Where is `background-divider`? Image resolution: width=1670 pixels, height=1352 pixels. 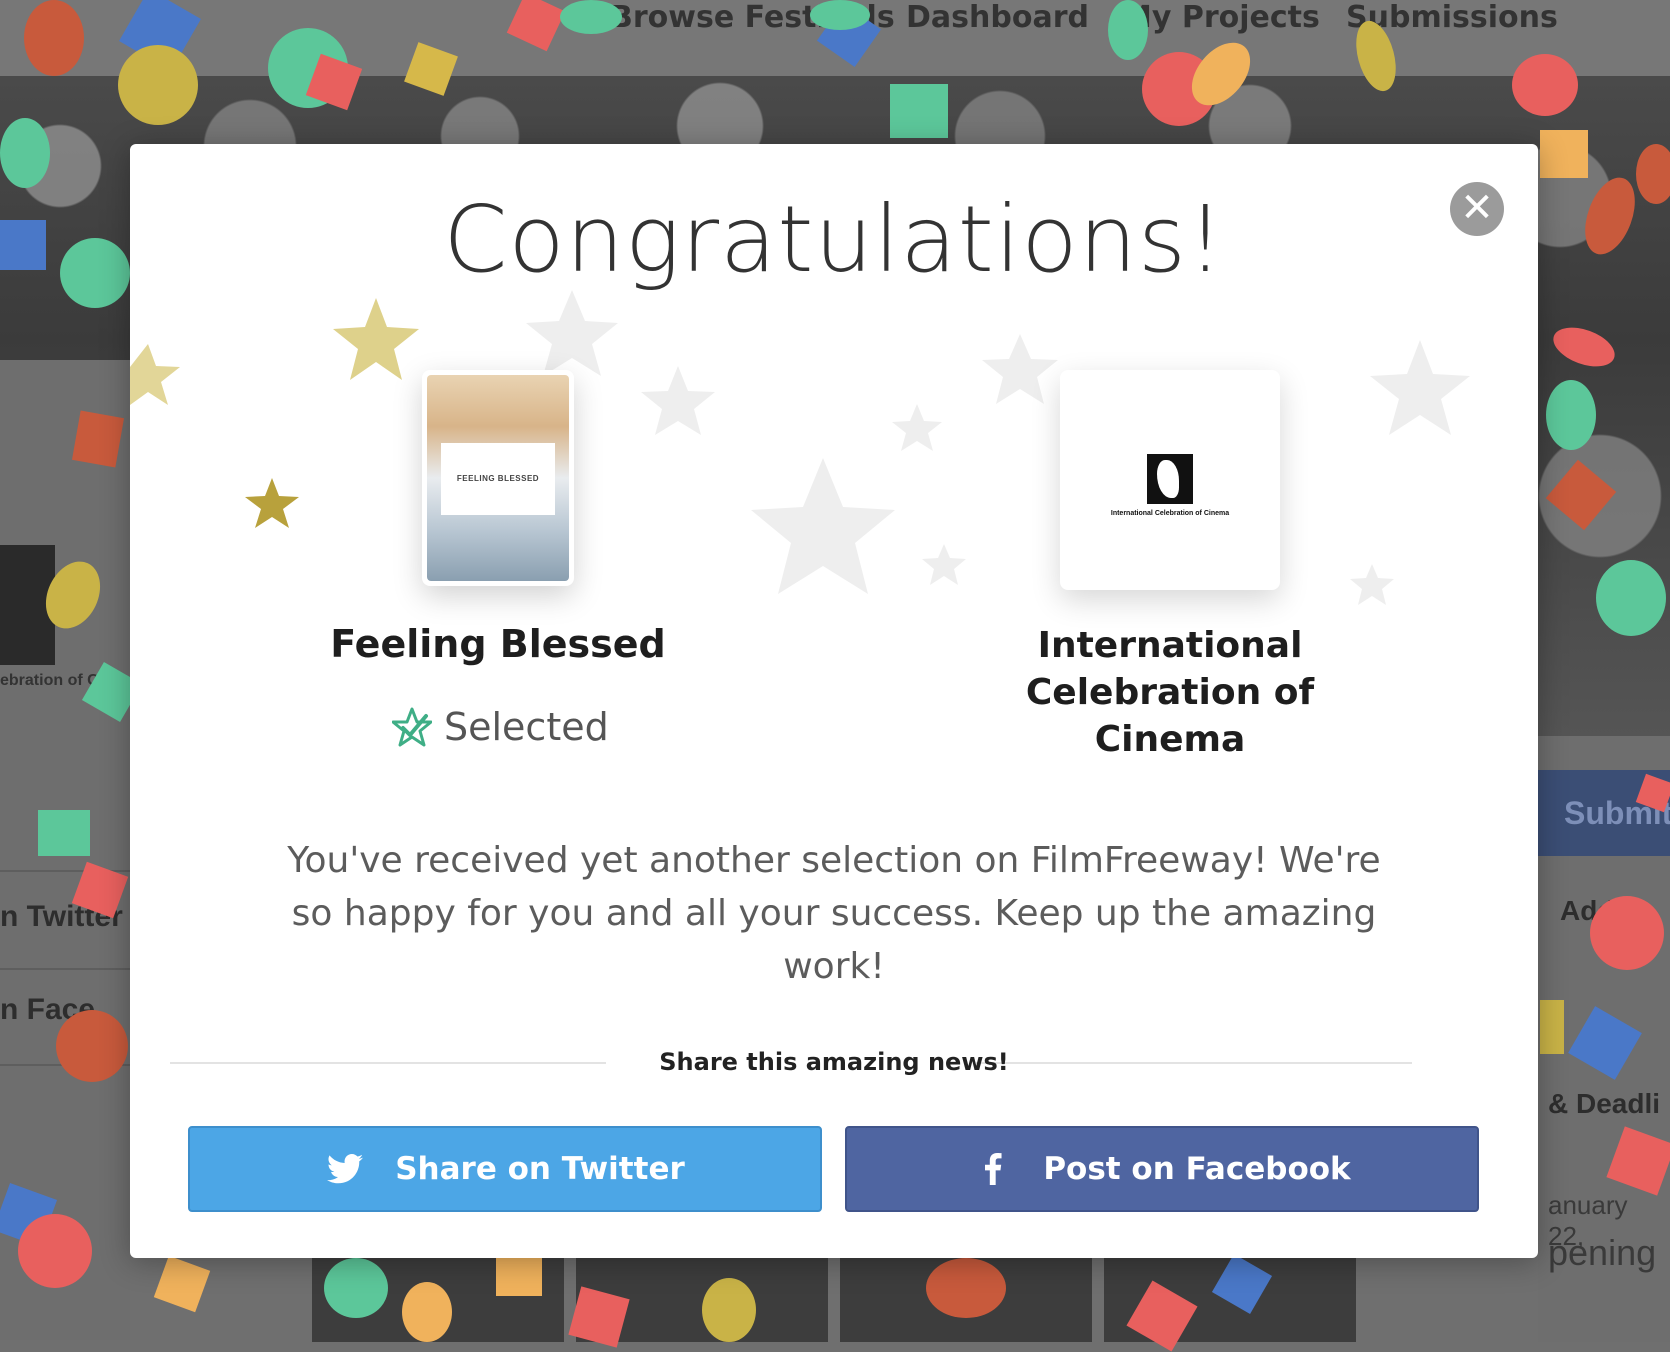
background-divider is located at coordinates (65, 1115).